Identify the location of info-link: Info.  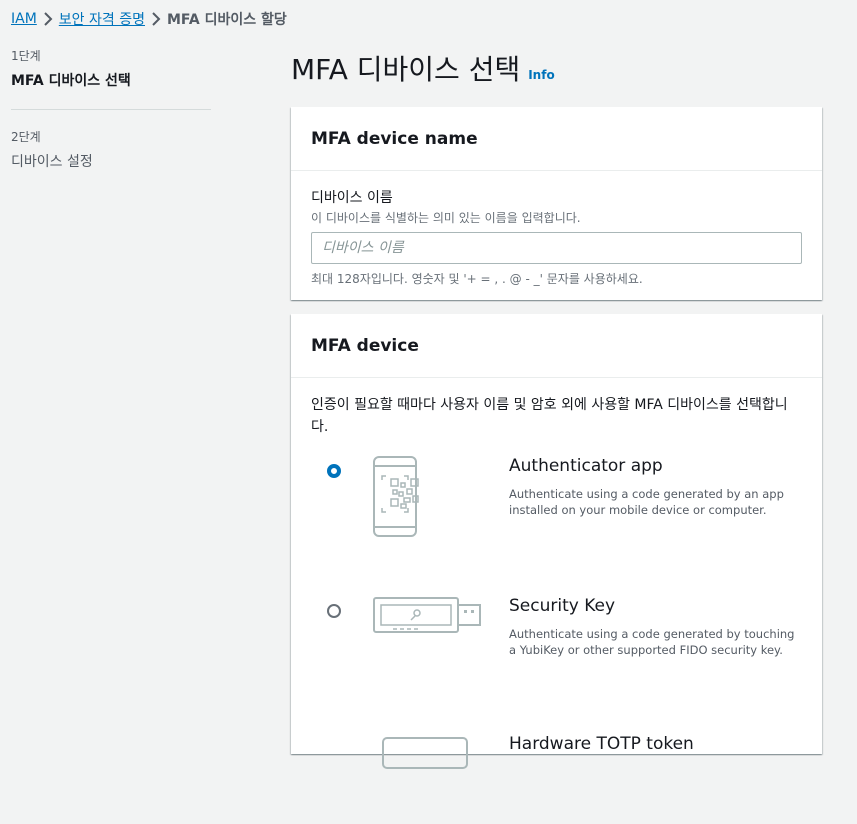
(541, 75).